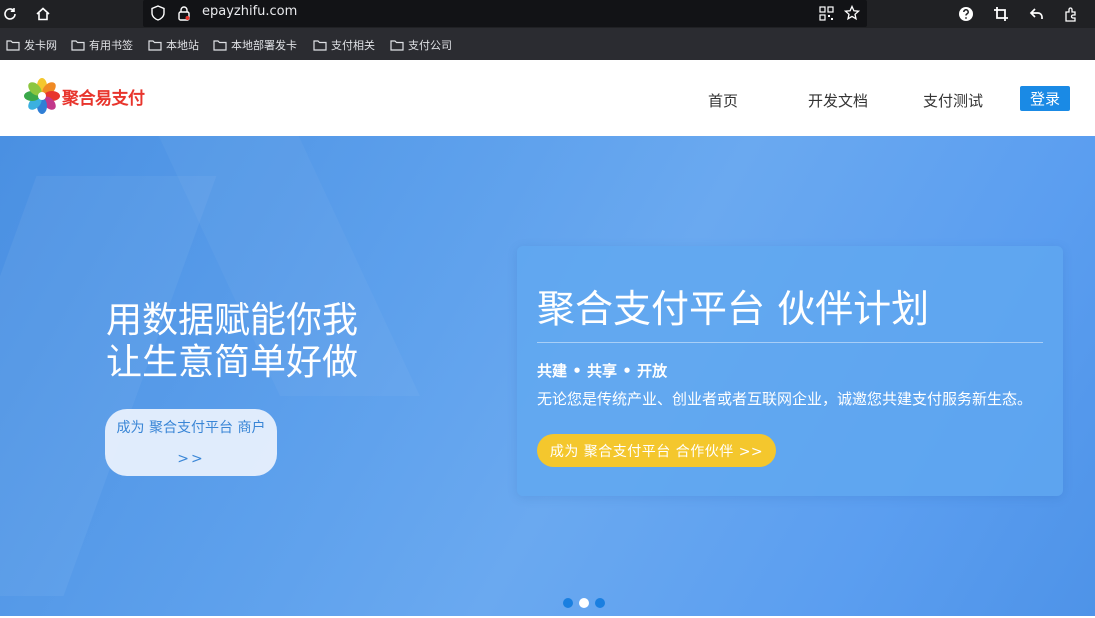 This screenshot has width=1095, height=618. What do you see at coordinates (838, 100) in the screenshot?
I see `nav-dev-docs: 开发文档` at bounding box center [838, 100].